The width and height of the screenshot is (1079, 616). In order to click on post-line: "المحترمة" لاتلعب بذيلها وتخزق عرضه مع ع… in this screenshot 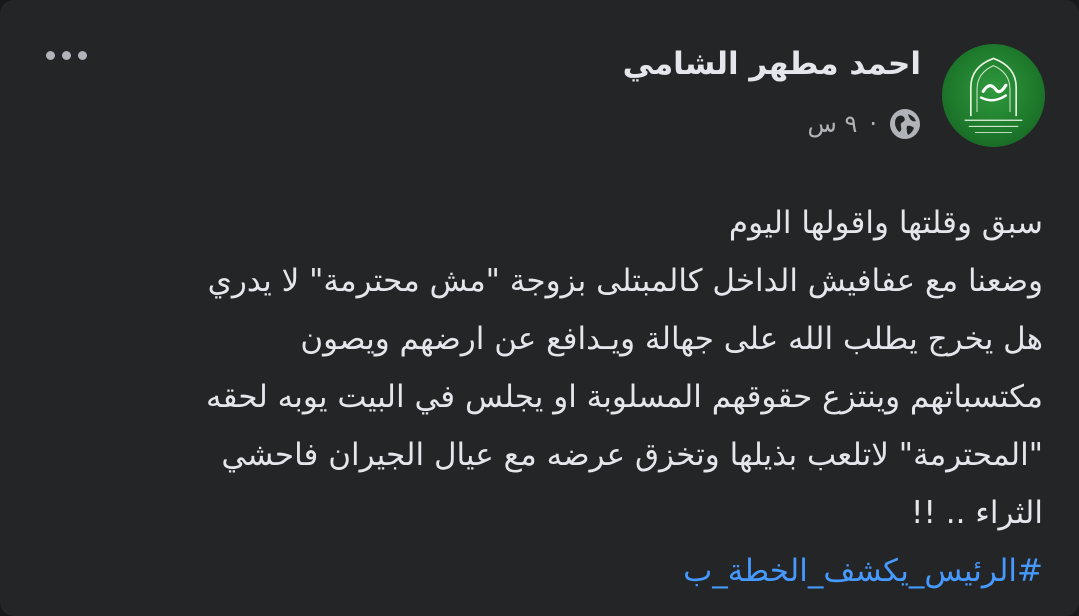, I will do `click(632, 455)`.